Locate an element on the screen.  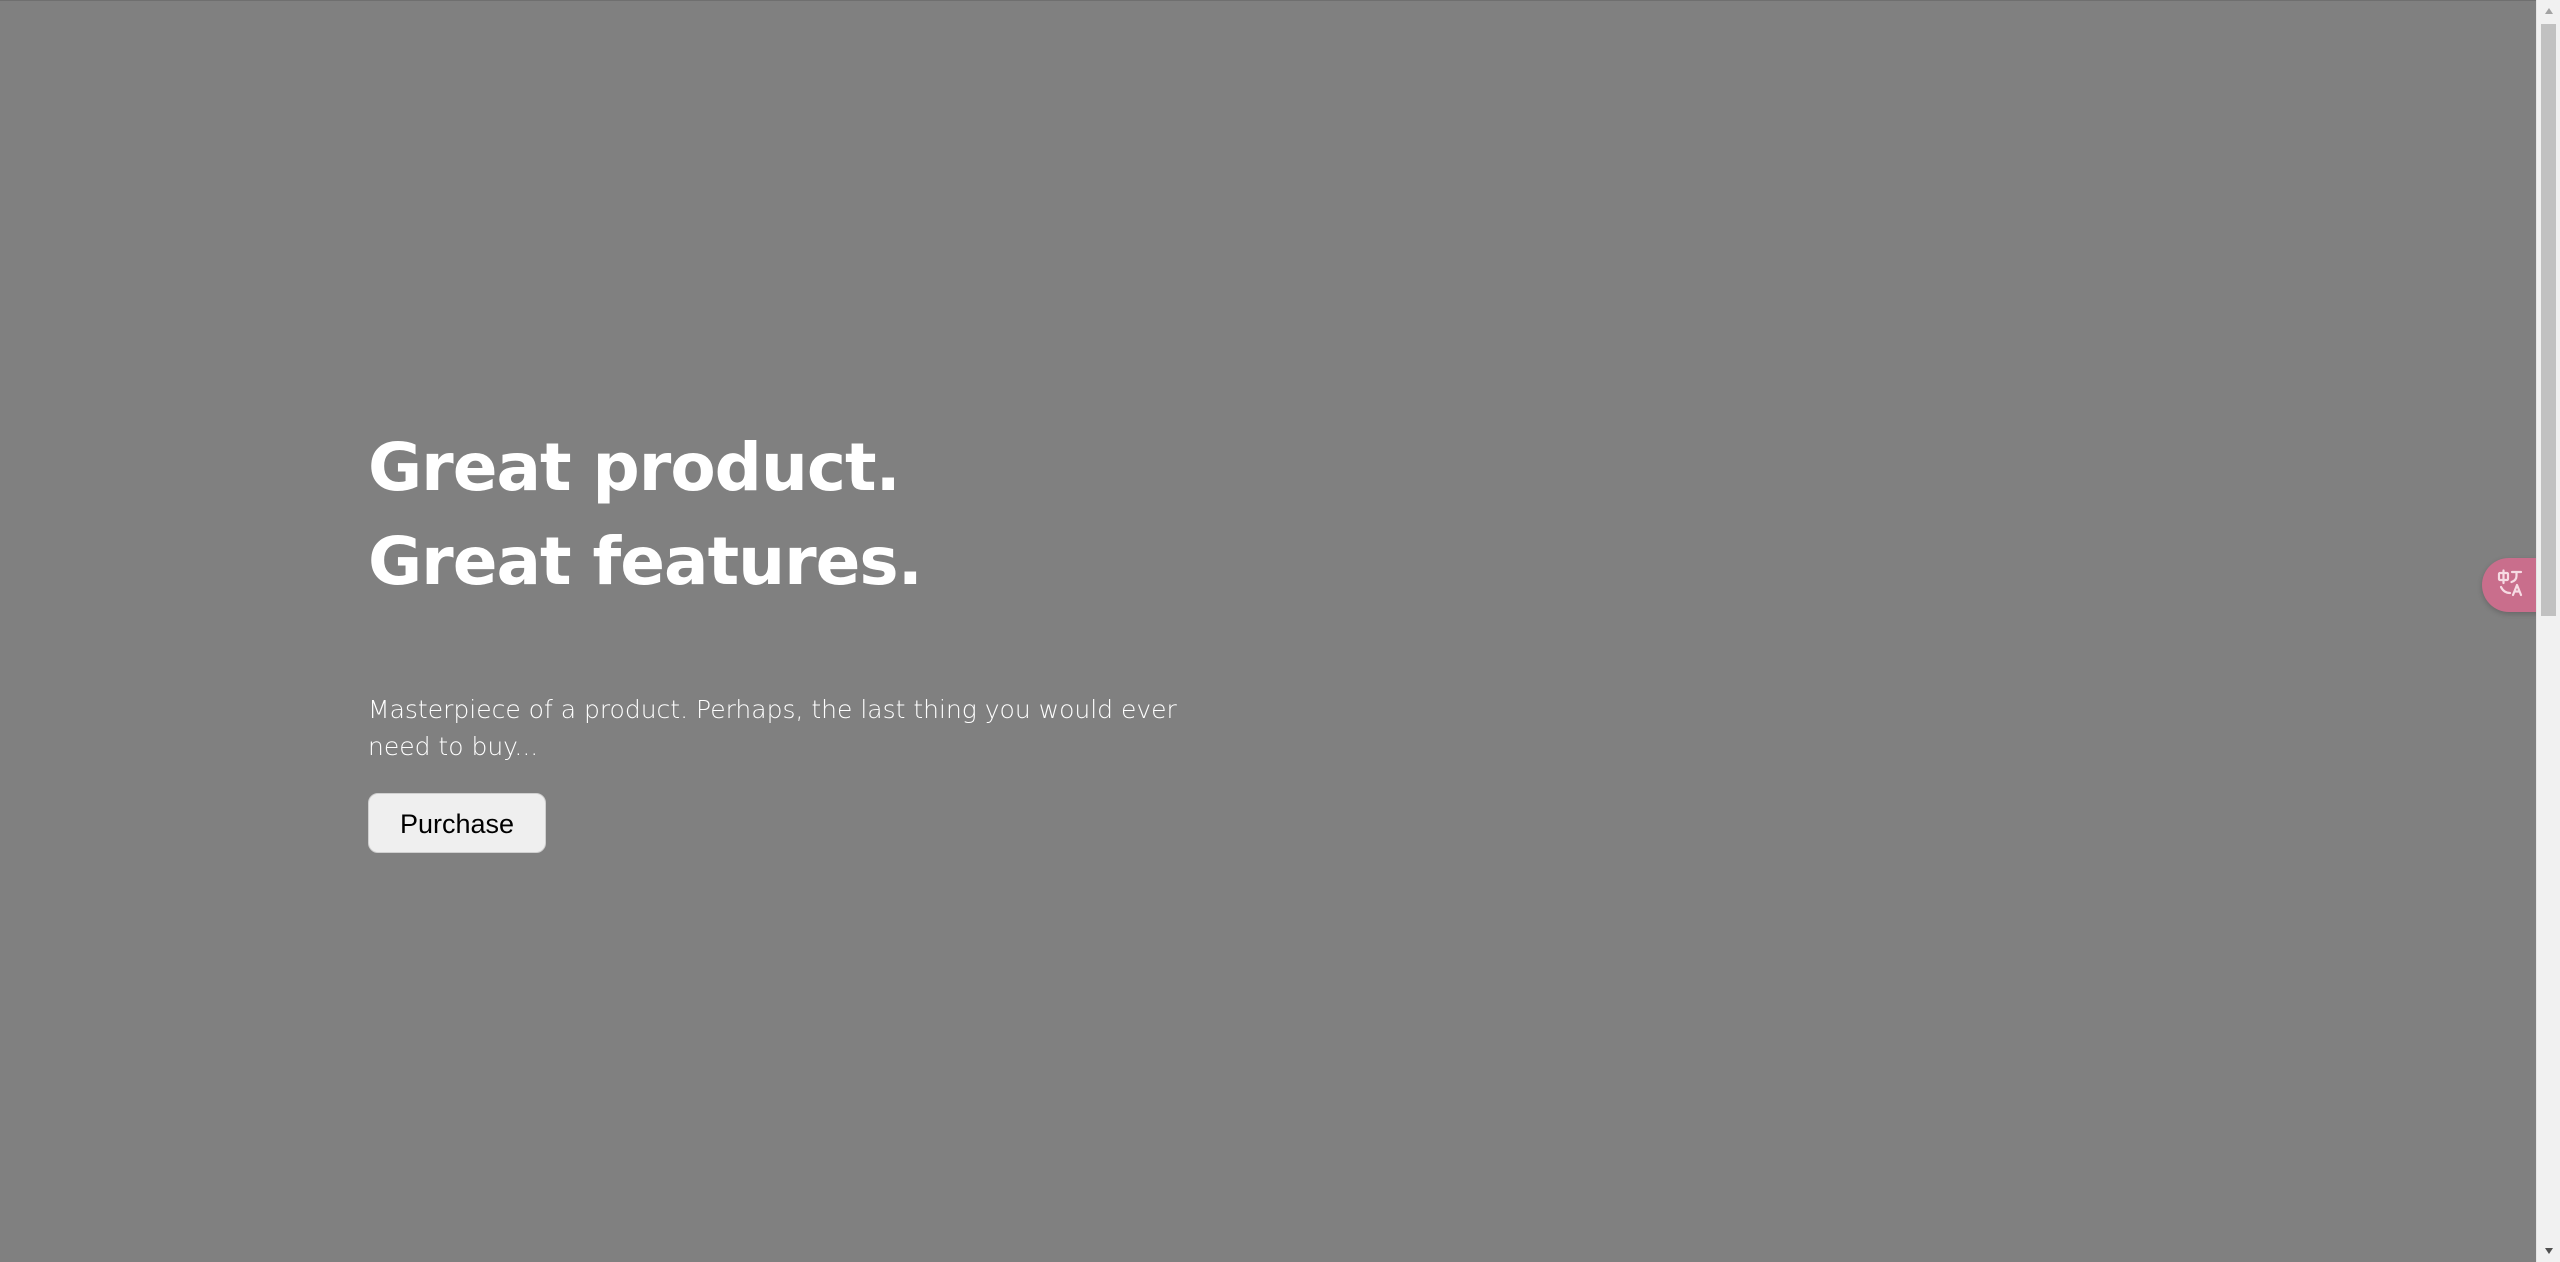
hero-title: Great product. Great features. is located at coordinates (808, 515).